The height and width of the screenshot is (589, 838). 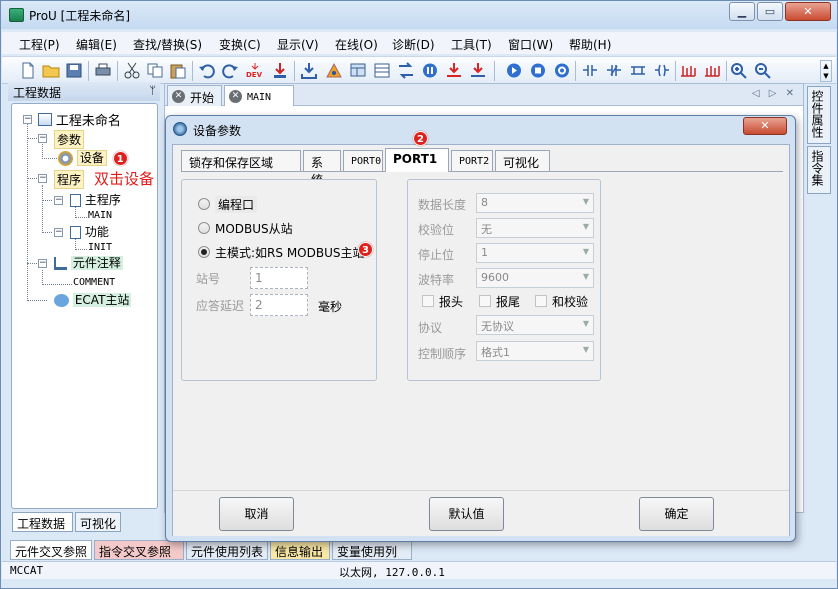 I want to click on dialog-close-button: ✕, so click(x=765, y=126).